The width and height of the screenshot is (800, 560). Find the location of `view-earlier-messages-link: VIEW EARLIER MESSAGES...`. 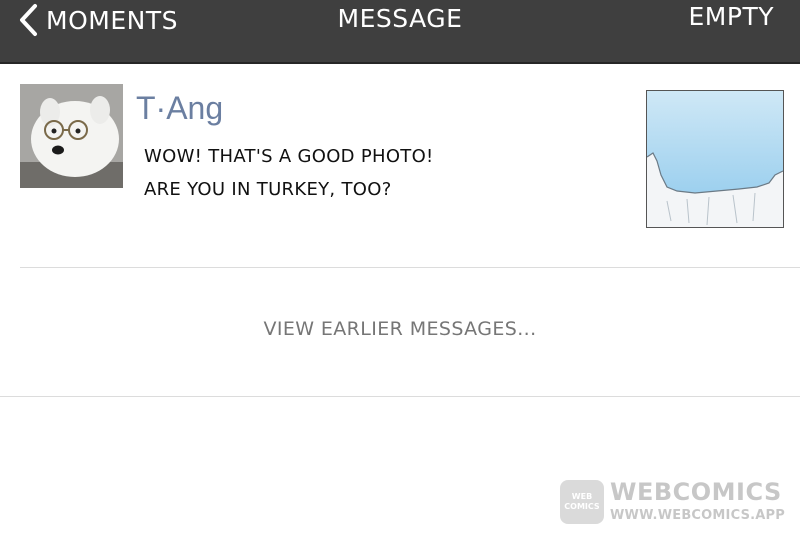

view-earlier-messages-link: VIEW EARLIER MESSAGES... is located at coordinates (400, 329).